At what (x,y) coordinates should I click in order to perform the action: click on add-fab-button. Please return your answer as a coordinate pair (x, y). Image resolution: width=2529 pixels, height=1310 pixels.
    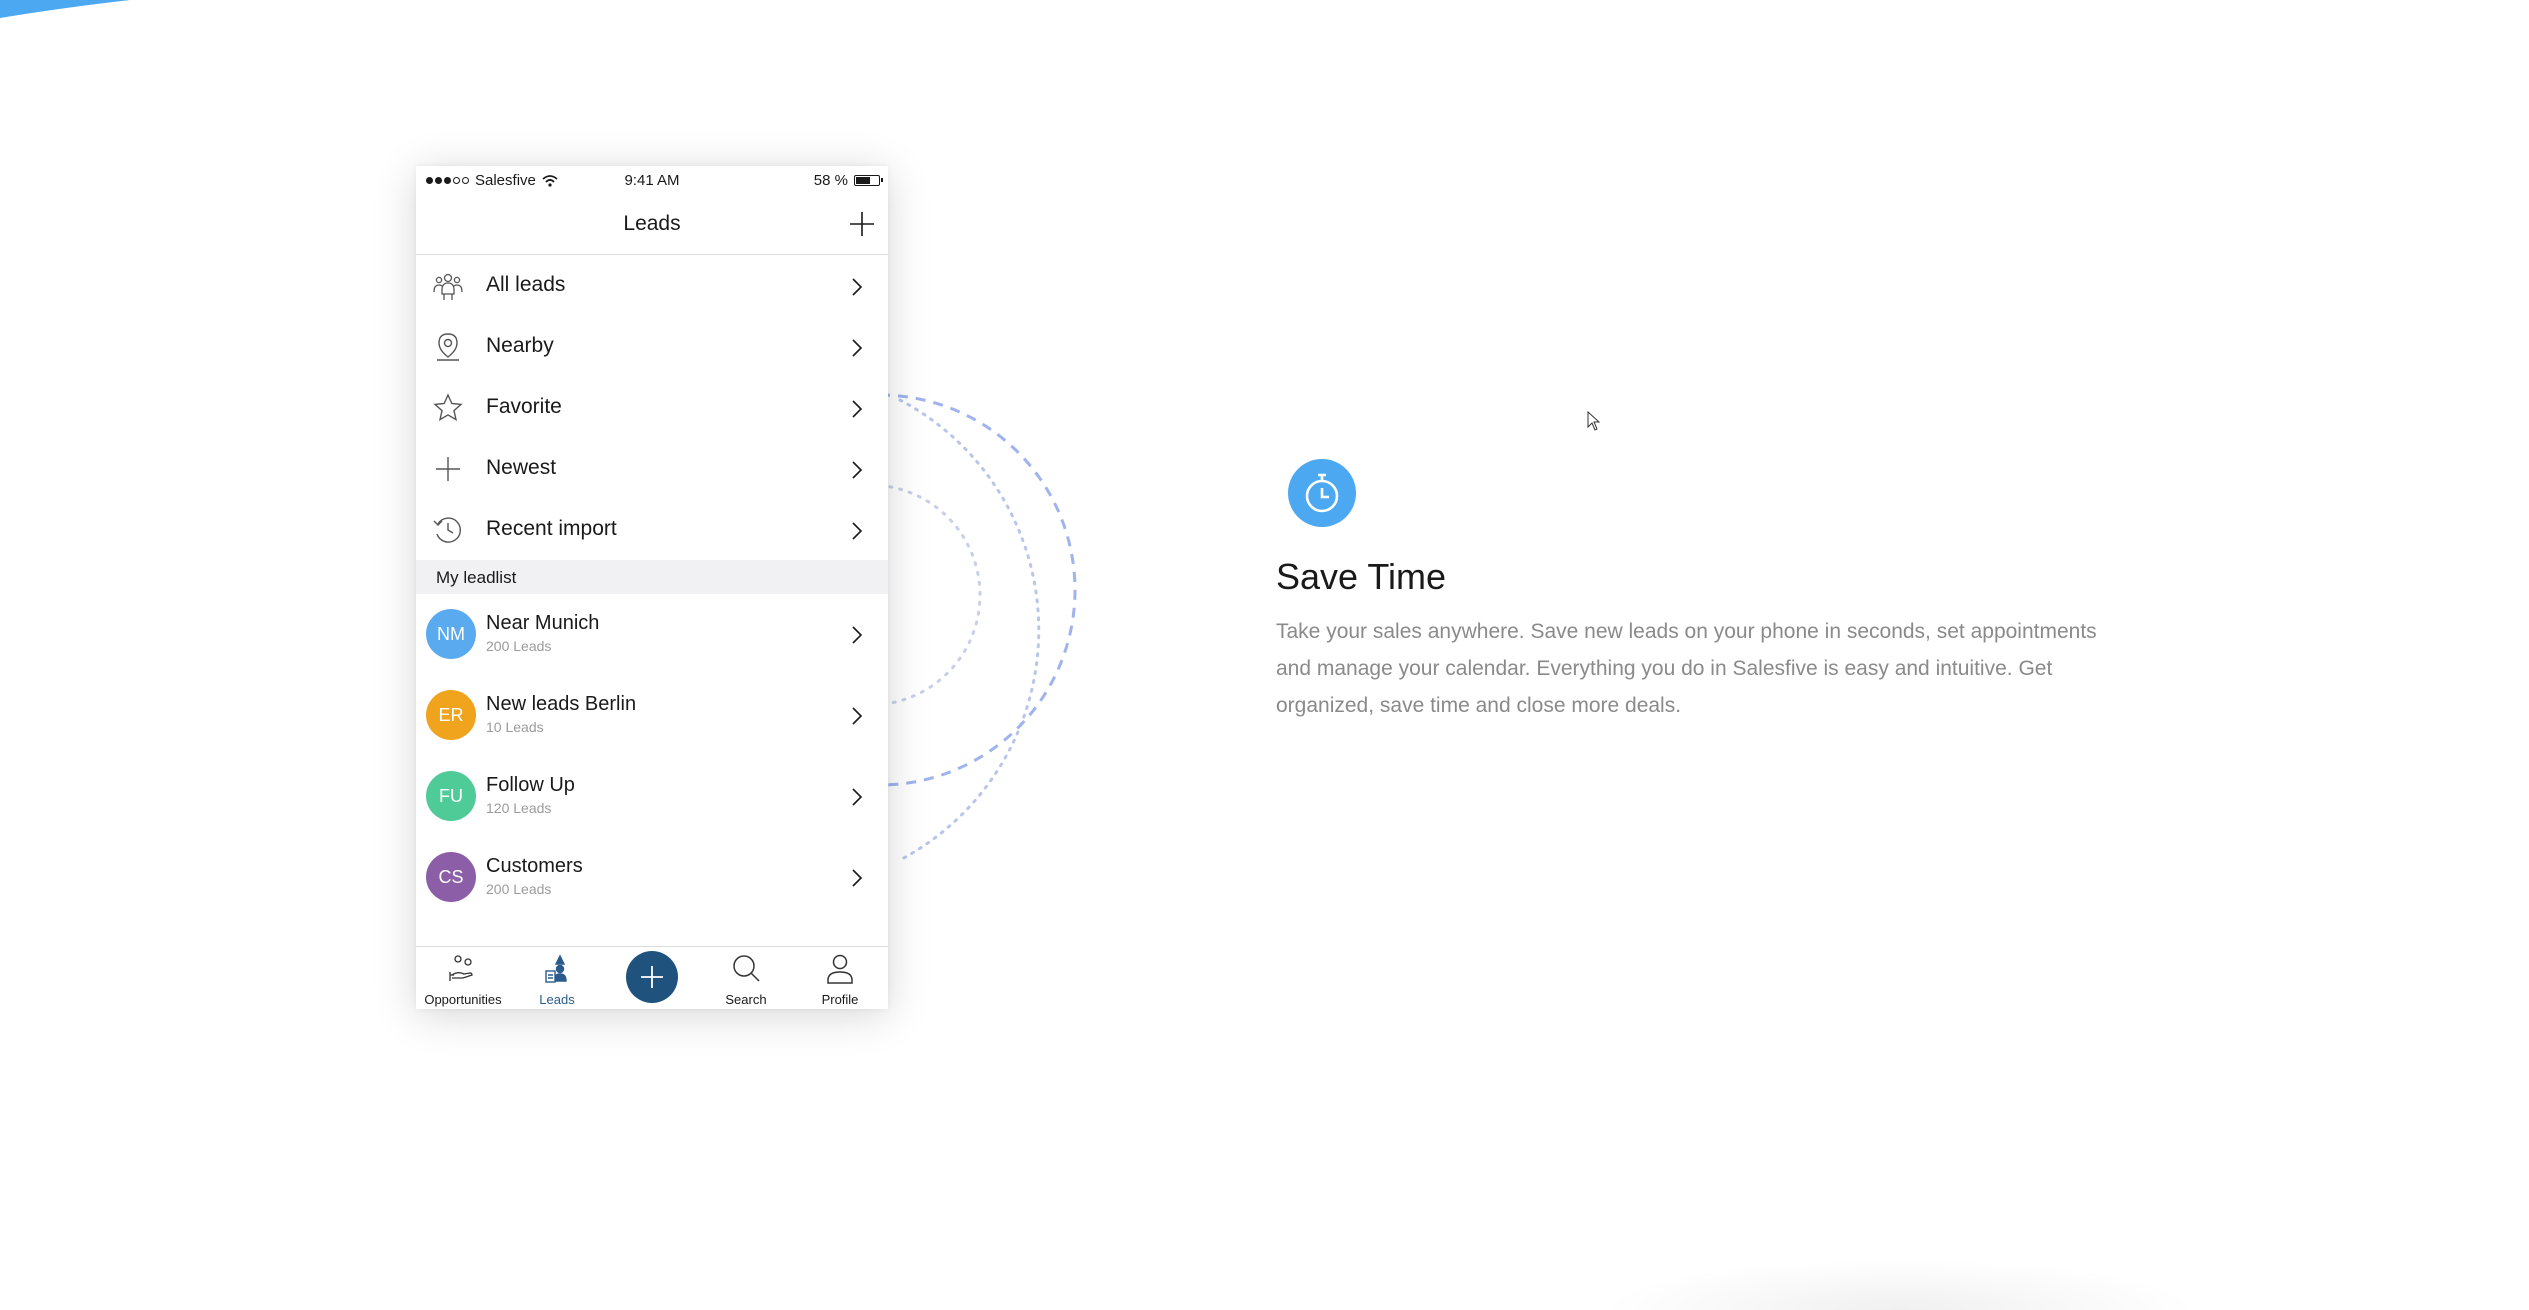
    Looking at the image, I should click on (652, 977).